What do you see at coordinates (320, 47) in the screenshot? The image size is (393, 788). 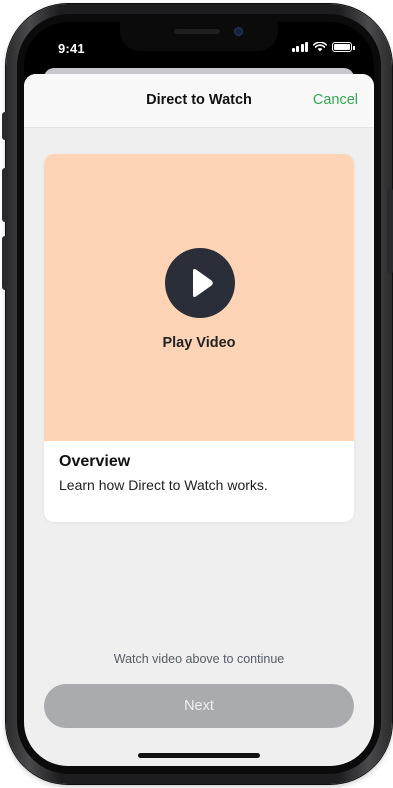 I see `wifi-icon` at bounding box center [320, 47].